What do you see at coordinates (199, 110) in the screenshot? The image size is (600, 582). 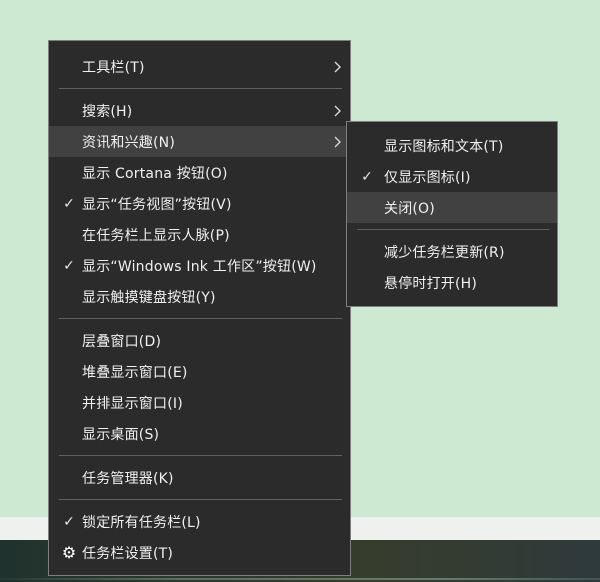 I see `menu-item-search: 搜索(H)` at bounding box center [199, 110].